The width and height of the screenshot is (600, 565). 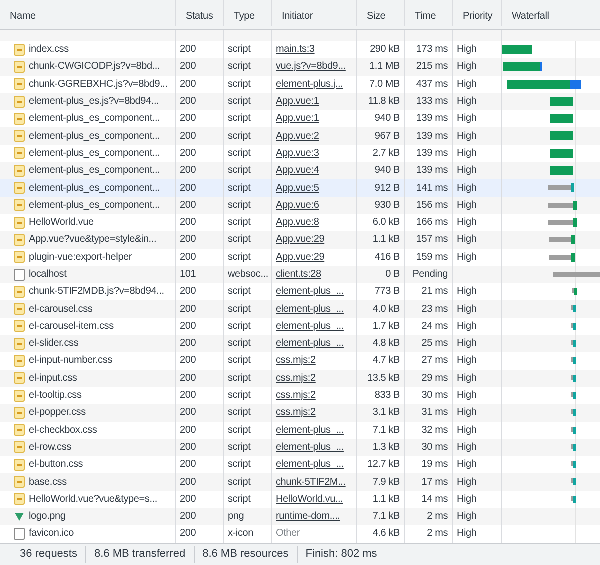 I want to click on request-row: chunk-5TIF2MDB.js?v=8bd94... 200 script element-plus_... 773 B 21 ms High, so click(x=300, y=291).